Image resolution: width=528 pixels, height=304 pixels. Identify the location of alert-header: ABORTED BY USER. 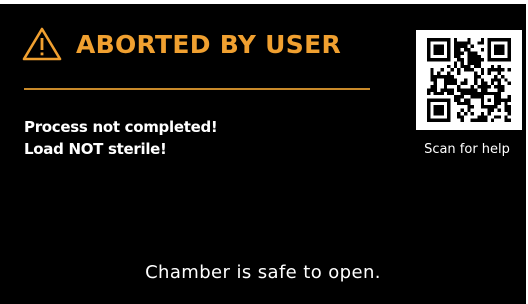
(181, 44).